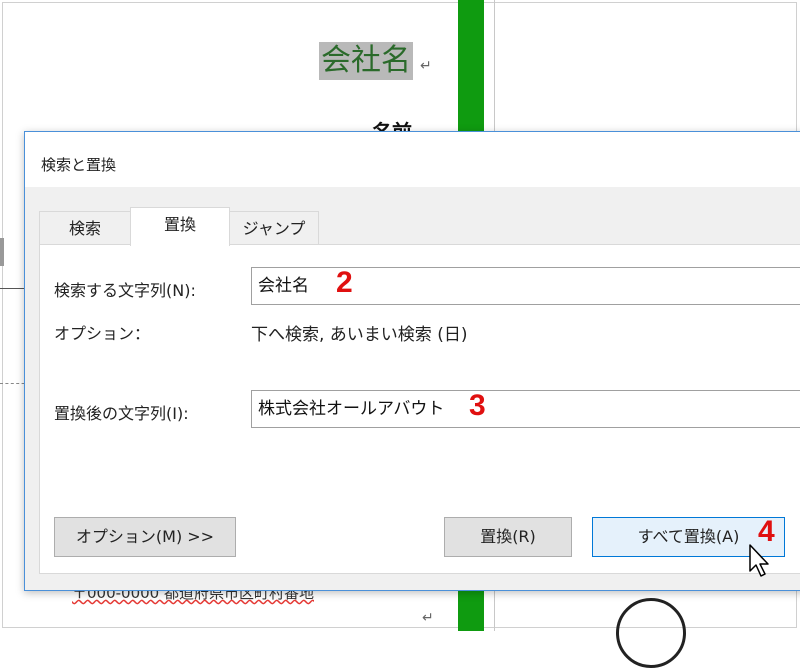 This screenshot has height=668, width=800. Describe the element at coordinates (121, 413) in the screenshot. I see `replace-label: 置換後の文字列(I):` at that location.